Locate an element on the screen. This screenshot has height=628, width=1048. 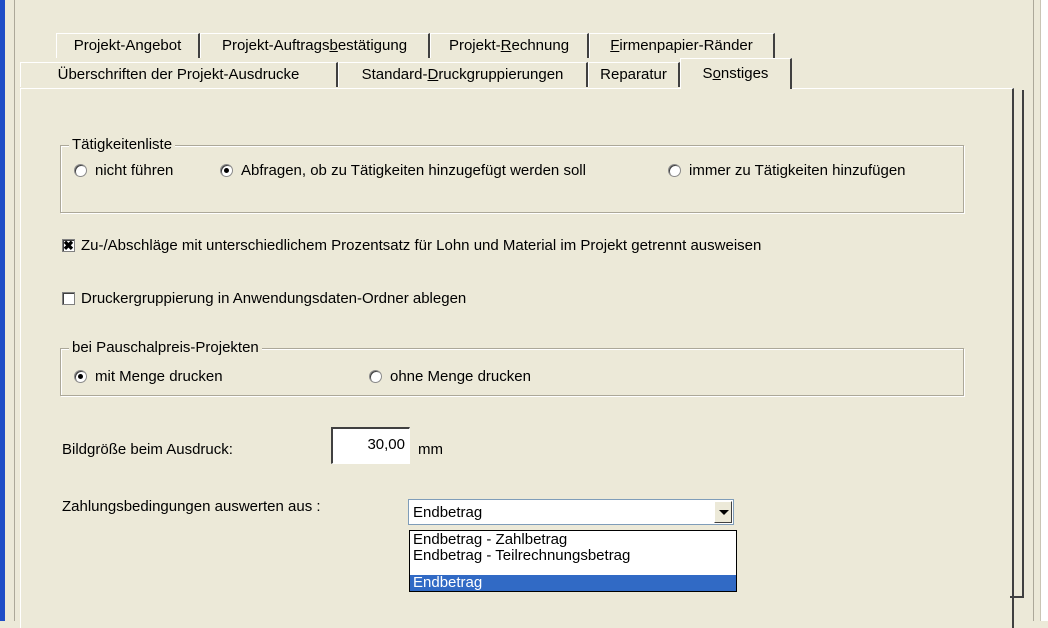
radio-label: ohne Menge drucken is located at coordinates (460, 376).